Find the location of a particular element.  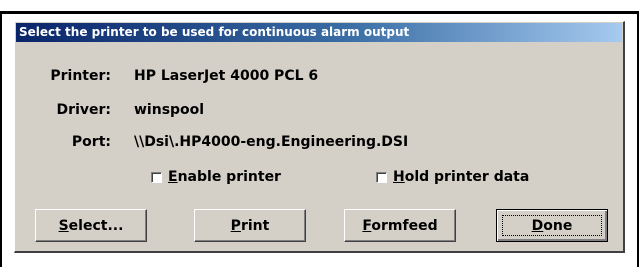

done-button: Done is located at coordinates (552, 225).